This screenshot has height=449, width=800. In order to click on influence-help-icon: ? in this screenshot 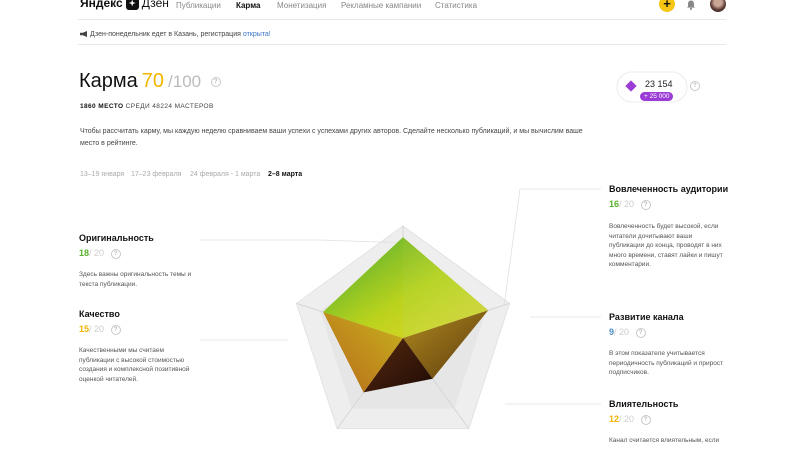, I will do `click(645, 419)`.